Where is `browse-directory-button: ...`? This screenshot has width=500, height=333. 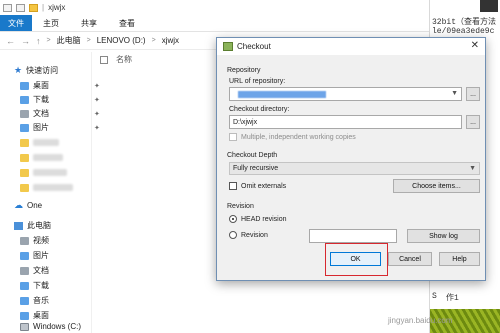 browse-directory-button: ... is located at coordinates (473, 122).